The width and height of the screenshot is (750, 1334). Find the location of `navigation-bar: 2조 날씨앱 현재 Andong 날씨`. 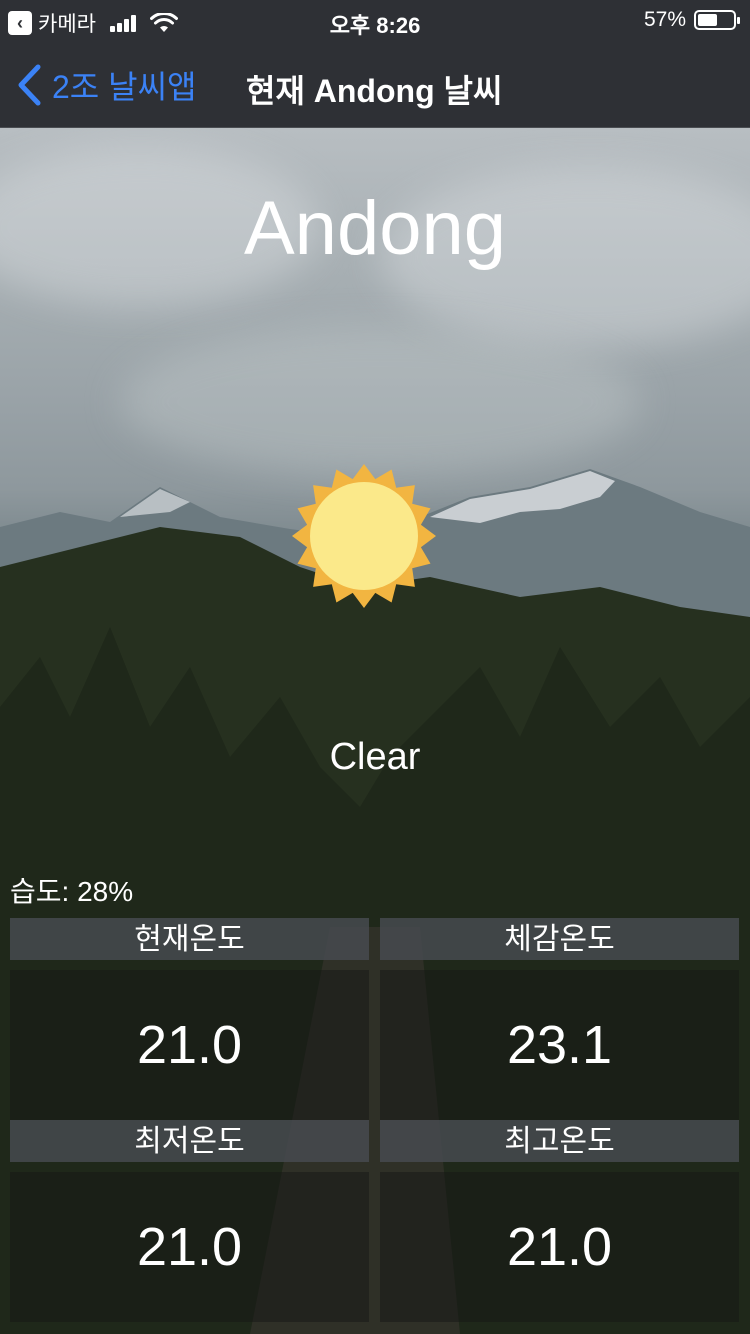

navigation-bar: 2조 날씨앱 현재 Andong 날씨 is located at coordinates (375, 84).